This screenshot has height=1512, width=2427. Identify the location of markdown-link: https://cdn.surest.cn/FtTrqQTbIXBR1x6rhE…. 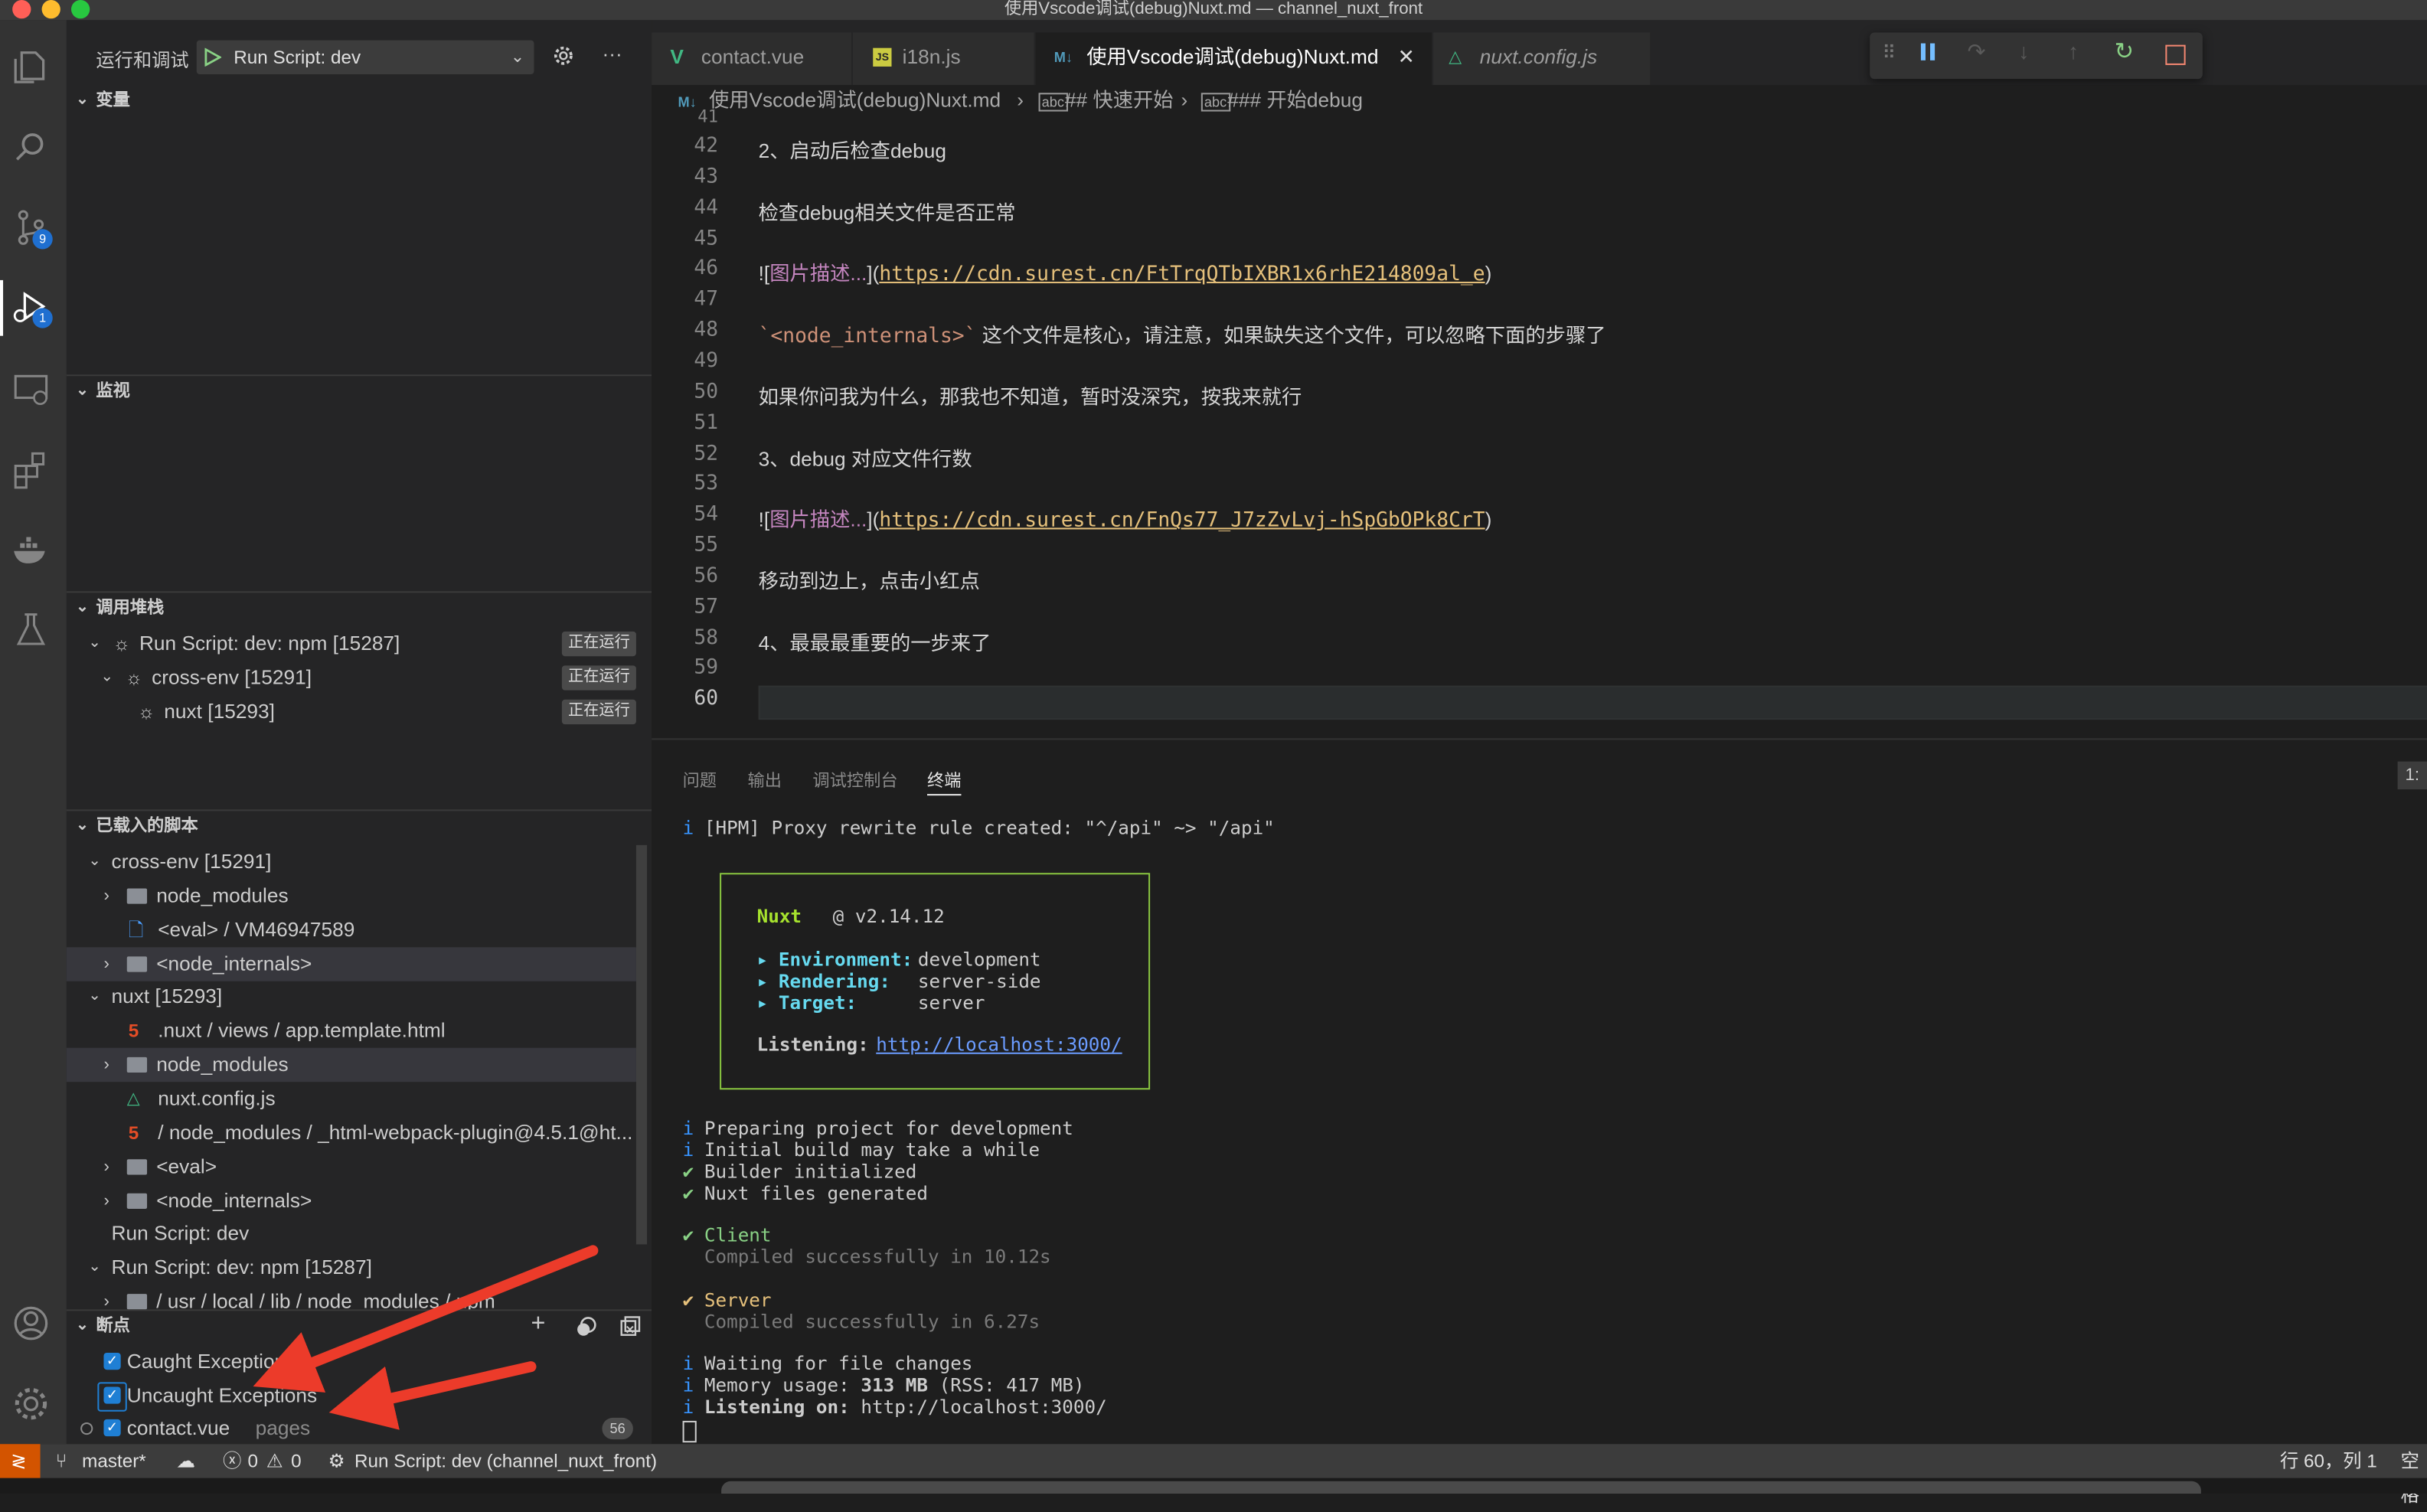
(1182, 274).